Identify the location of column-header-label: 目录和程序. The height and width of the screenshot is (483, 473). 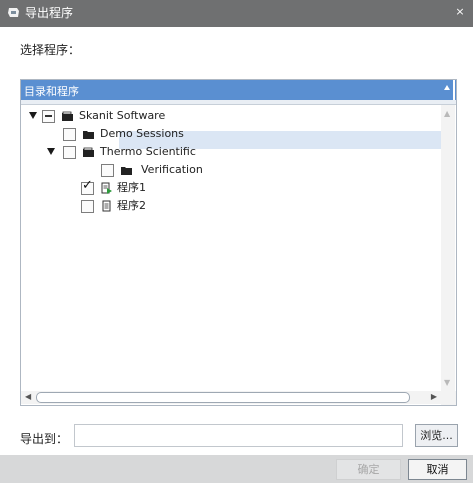
(51, 91).